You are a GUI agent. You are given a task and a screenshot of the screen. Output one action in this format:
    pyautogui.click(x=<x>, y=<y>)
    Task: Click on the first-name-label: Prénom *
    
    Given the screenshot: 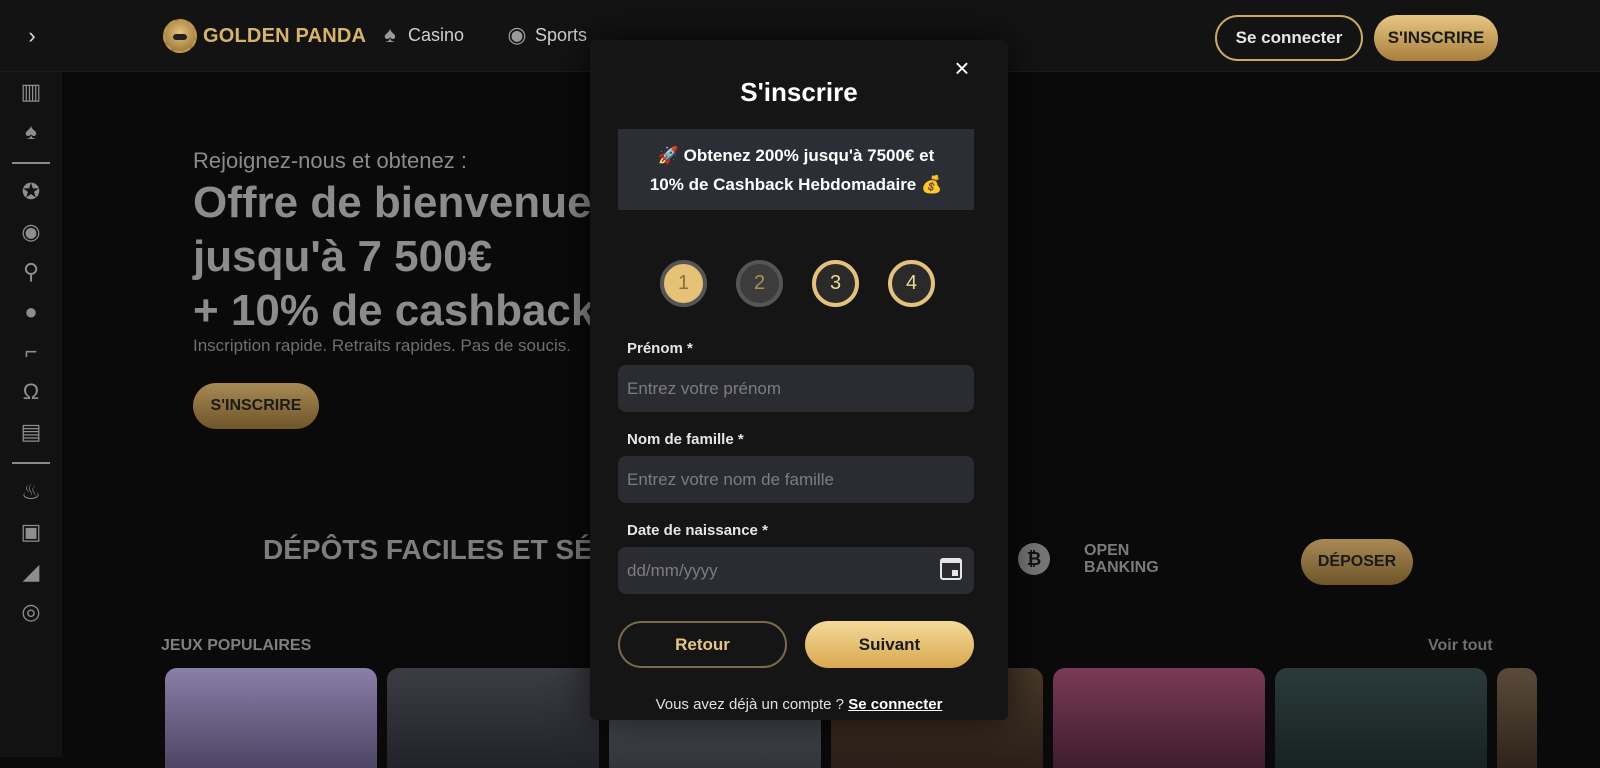 What is the action you would take?
    pyautogui.click(x=660, y=348)
    